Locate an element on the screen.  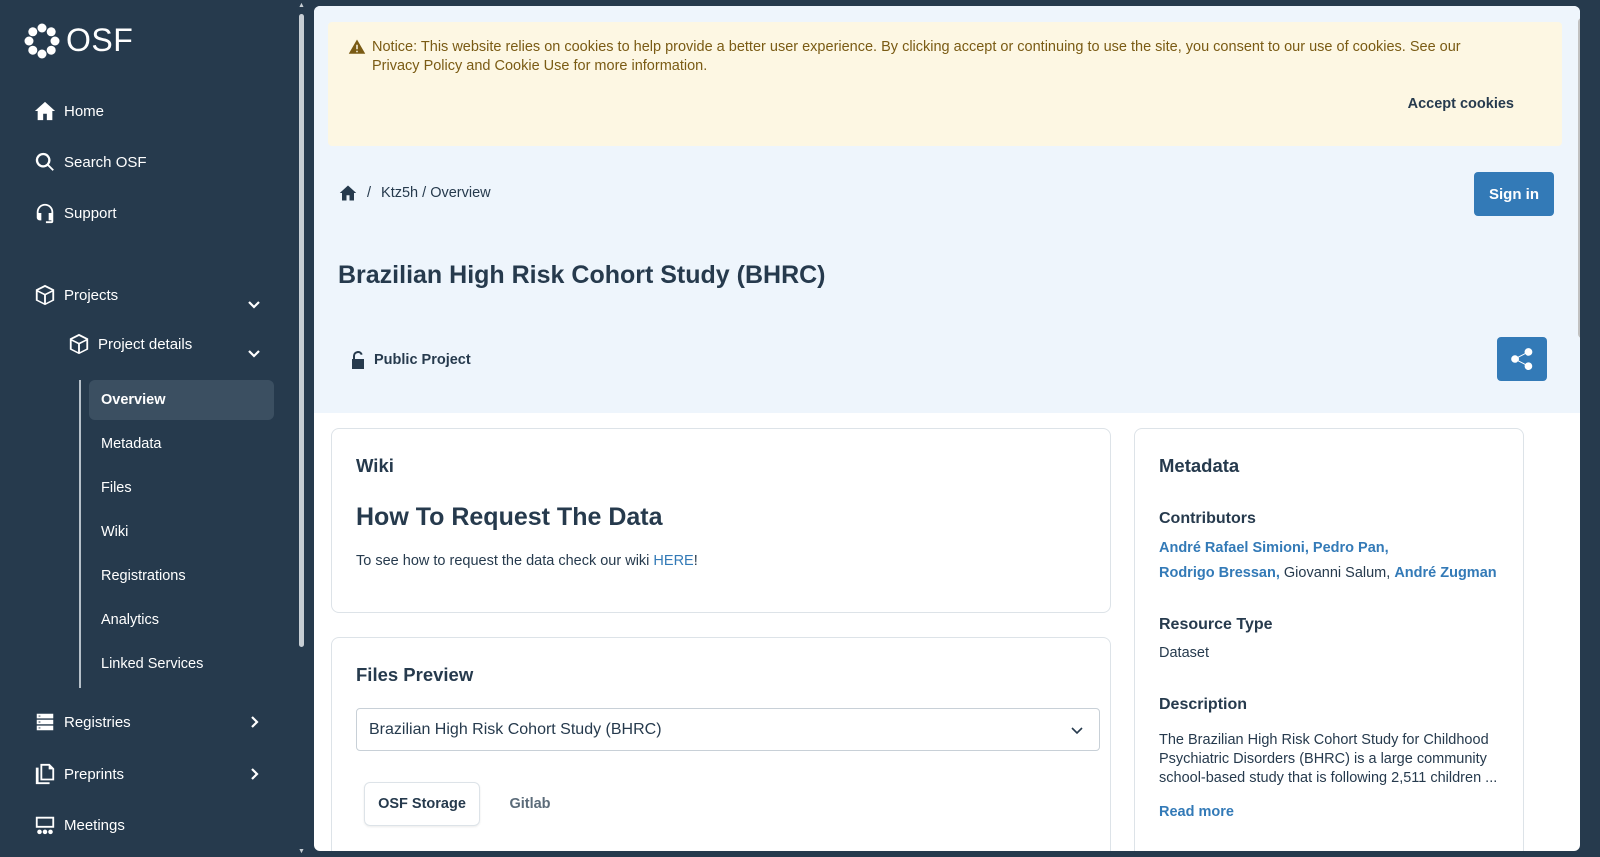
wiki-here-link: HERE is located at coordinates (673, 561).